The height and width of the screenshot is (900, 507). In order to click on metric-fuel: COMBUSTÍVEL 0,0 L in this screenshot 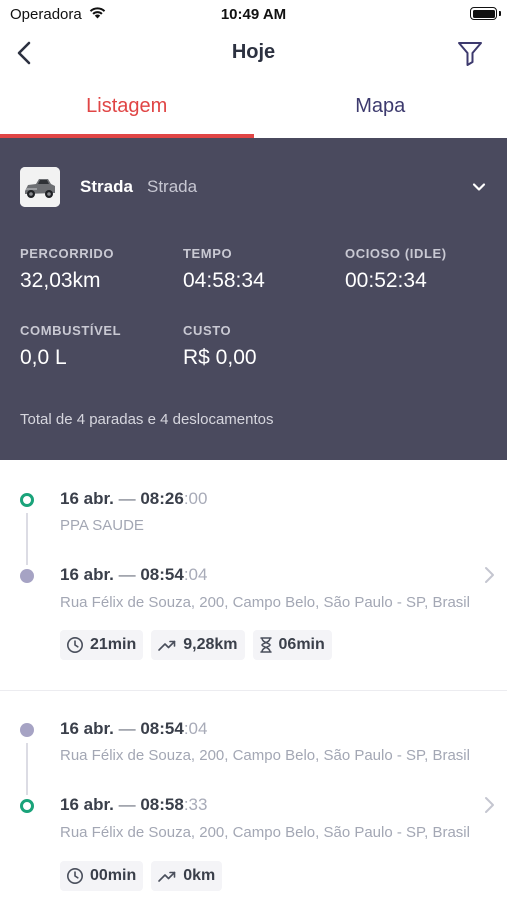, I will do `click(70, 346)`.